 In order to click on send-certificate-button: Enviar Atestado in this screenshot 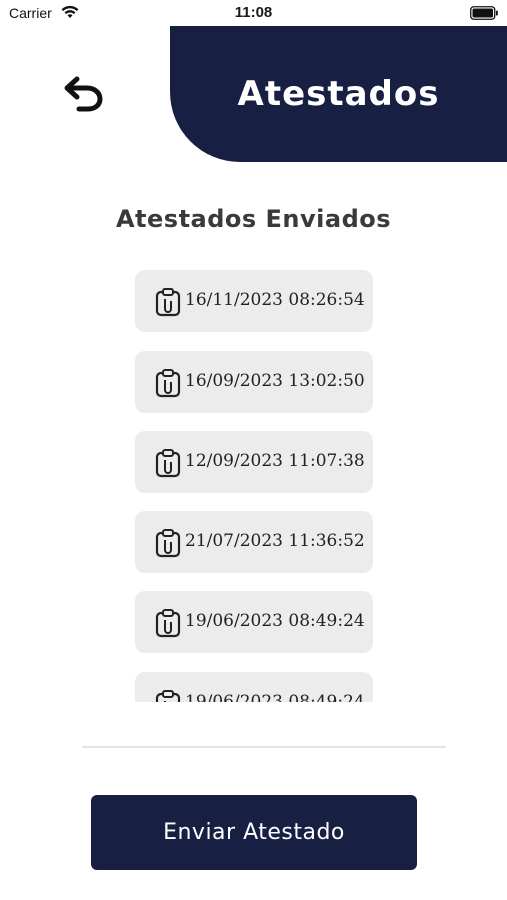, I will do `click(254, 832)`.